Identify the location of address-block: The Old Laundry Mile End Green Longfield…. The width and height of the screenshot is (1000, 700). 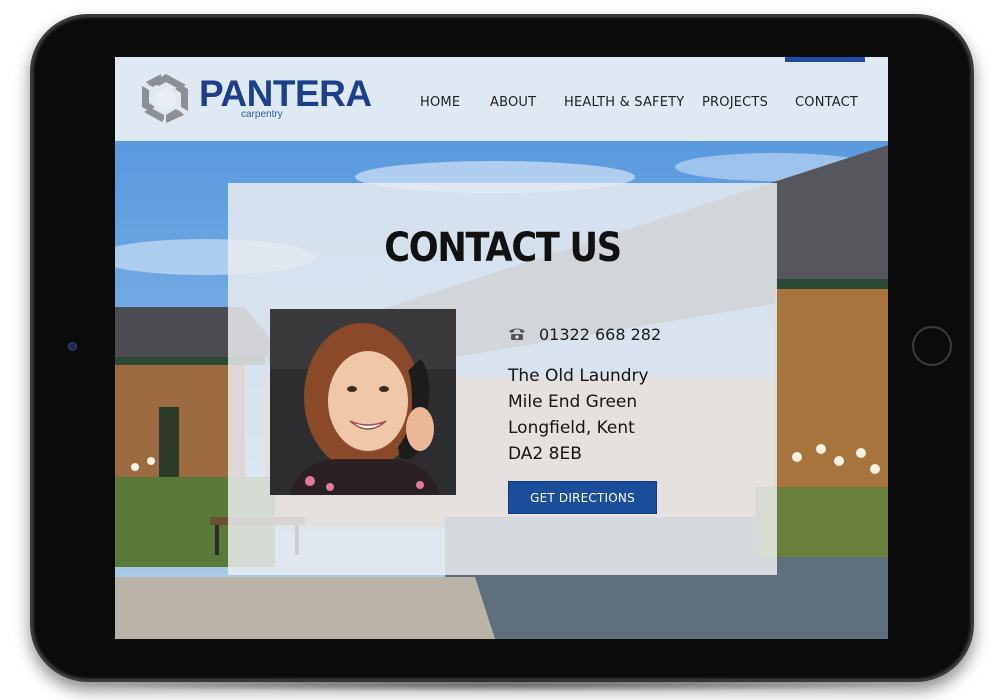
(578, 415).